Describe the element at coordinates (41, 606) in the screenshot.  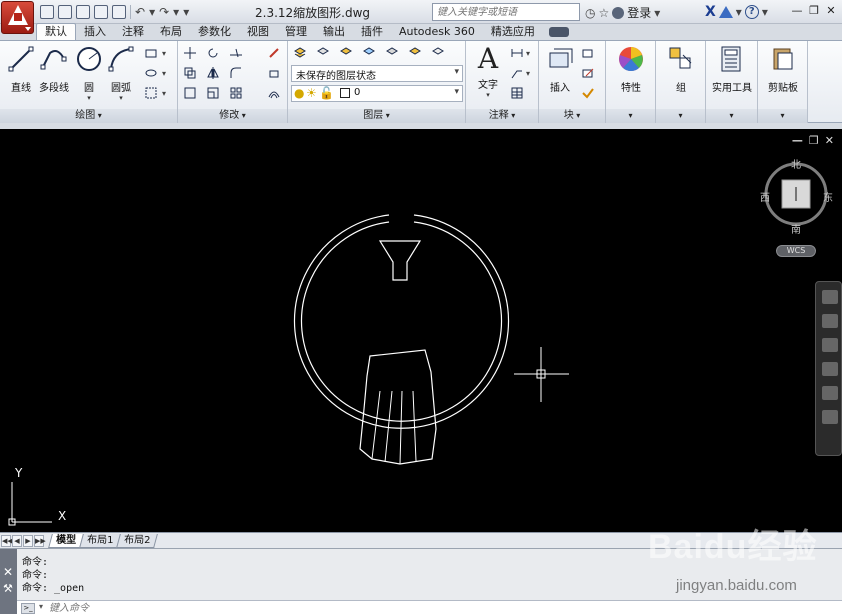
I see `recent-commands-dropdown-icon: ▾` at that location.